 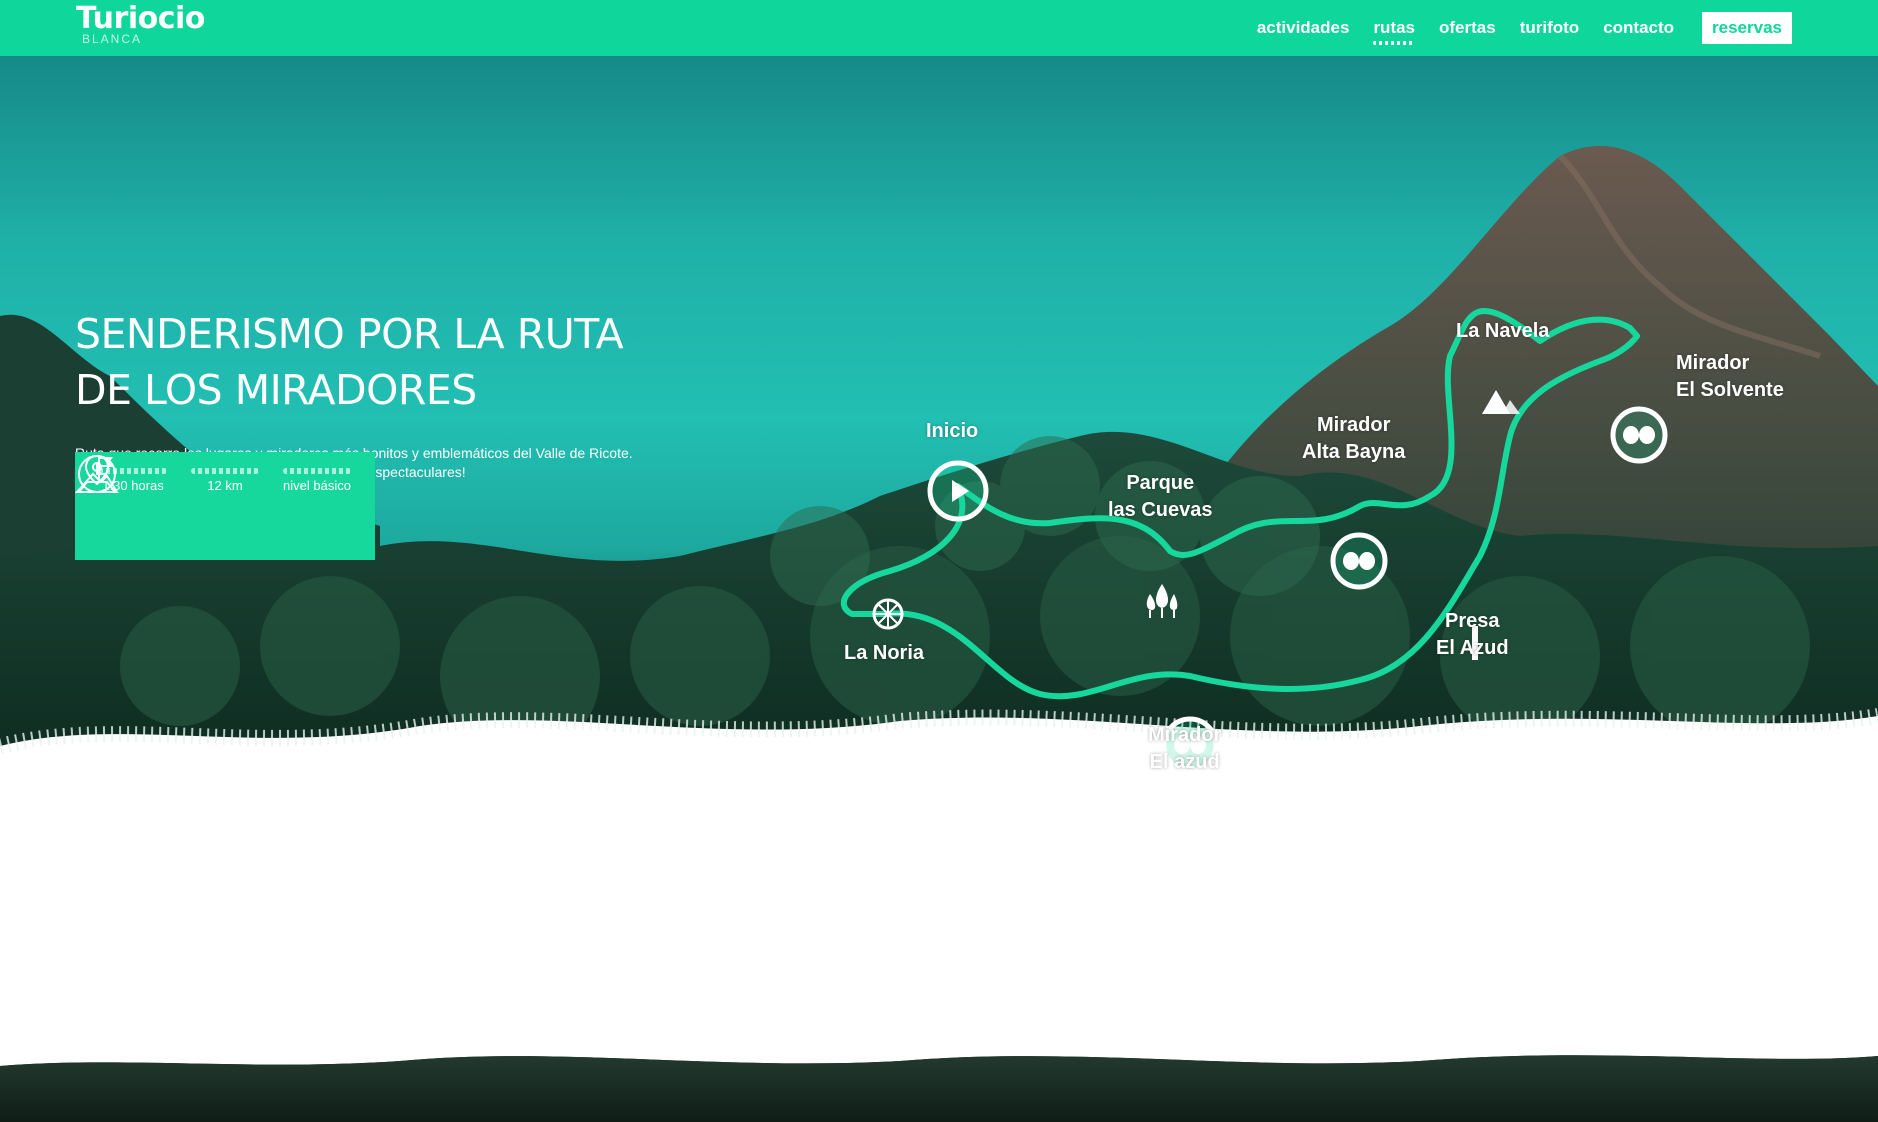 I want to click on hero-title-line2: DE LOS MIRADORES, so click(x=276, y=390).